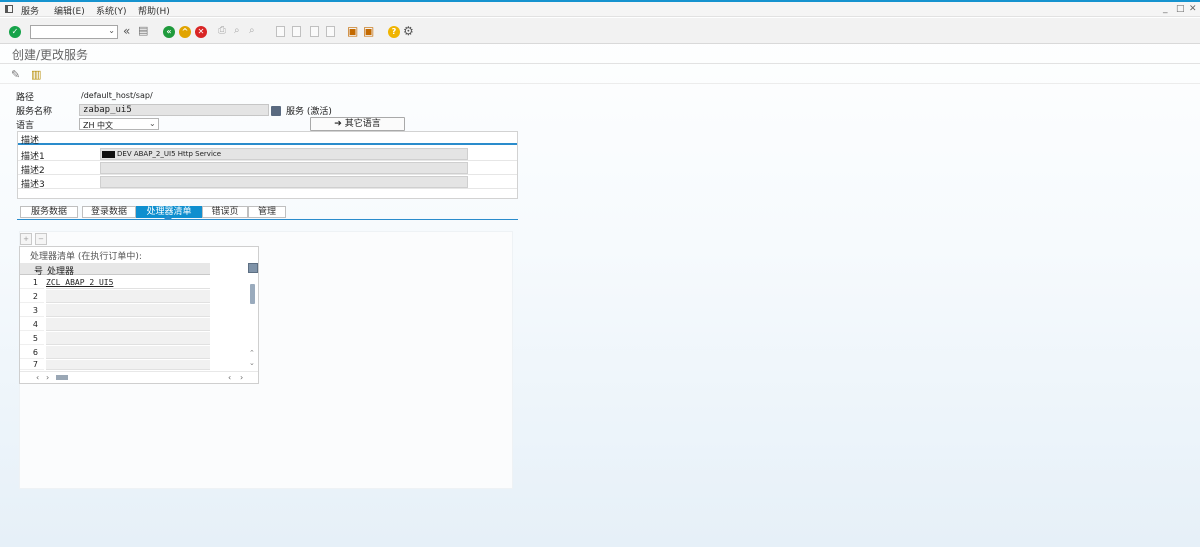 The width and height of the screenshot is (1200, 547). Describe the element at coordinates (32, 296) in the screenshot. I see `row-number: 2` at that location.